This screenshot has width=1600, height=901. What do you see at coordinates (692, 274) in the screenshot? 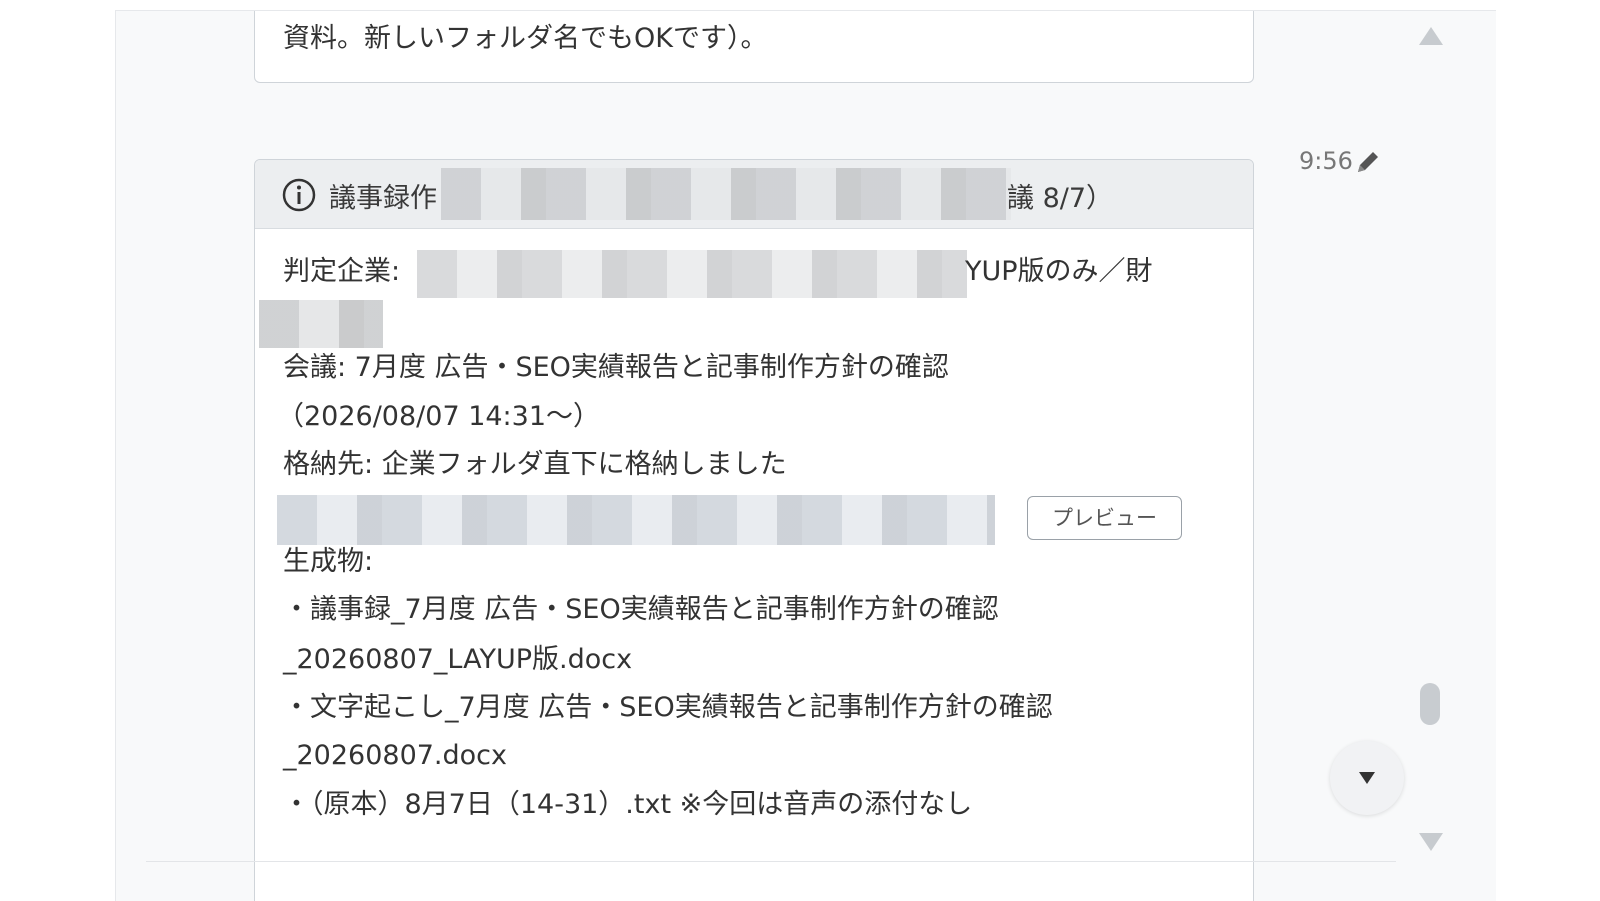
I see `redacted-company` at bounding box center [692, 274].